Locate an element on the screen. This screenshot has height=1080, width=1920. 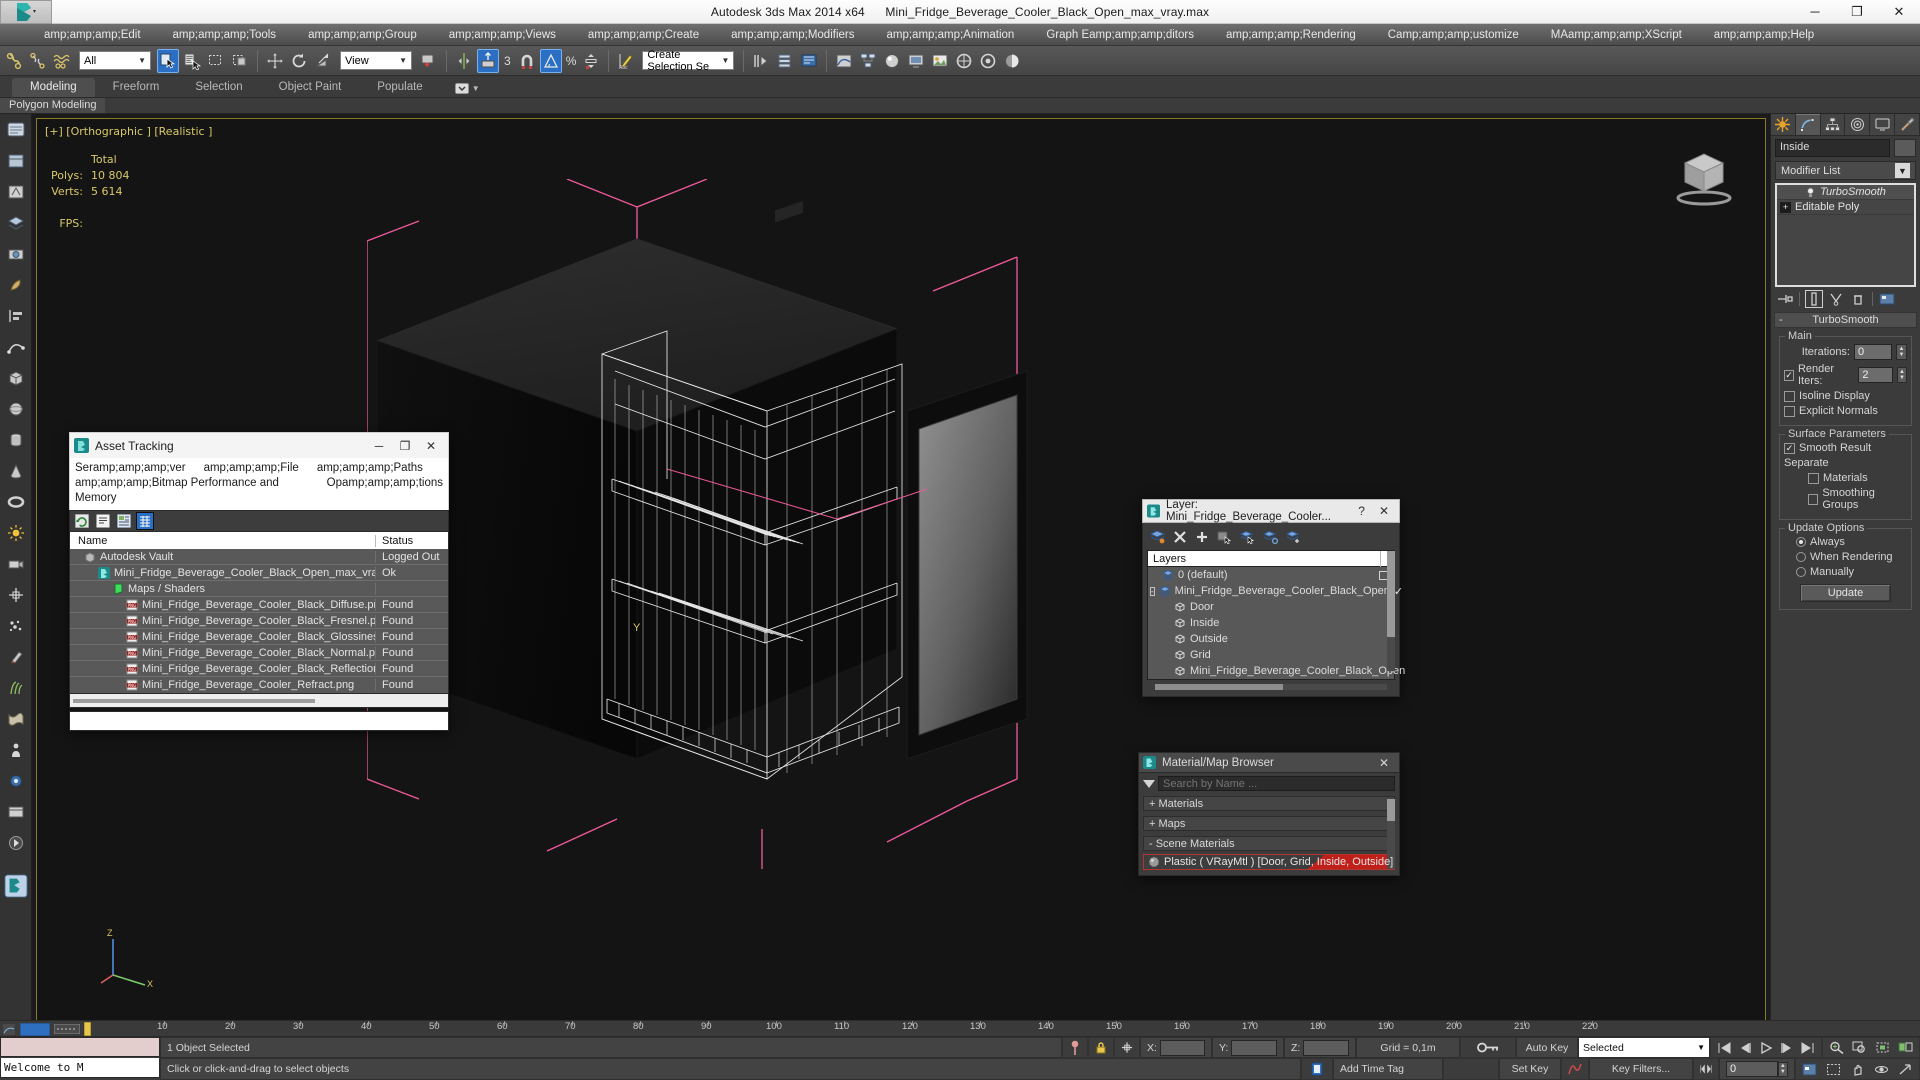
track-view-icon is located at coordinates (67, 1029).